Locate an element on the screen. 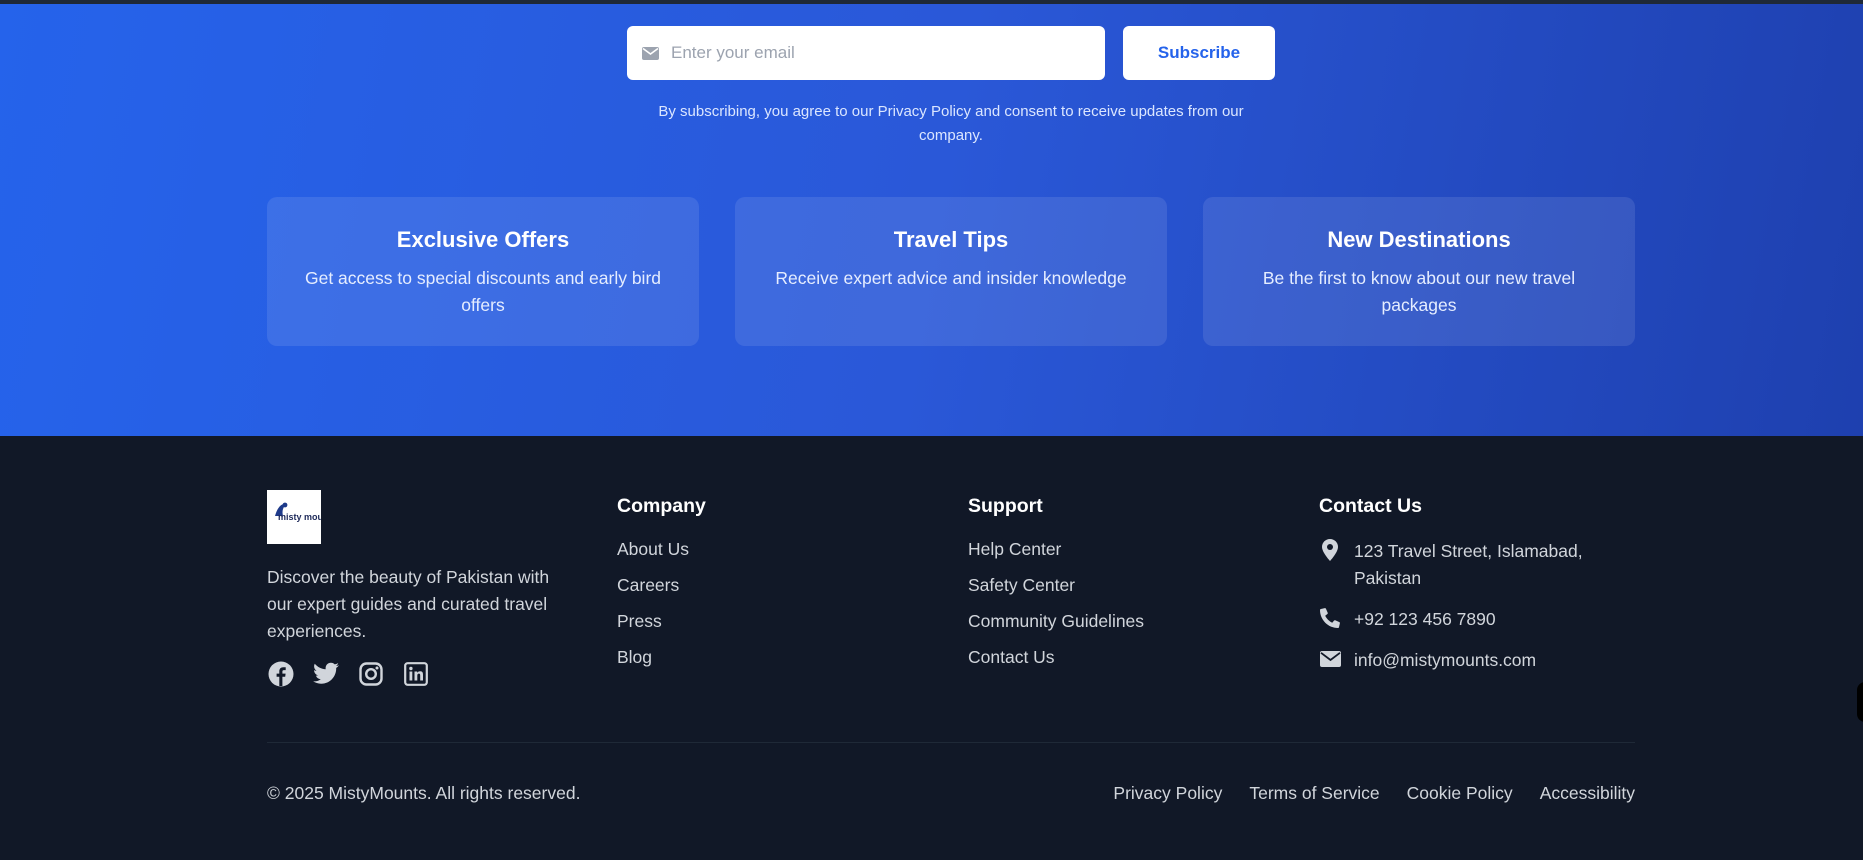  subscribe-form: Subscribe is located at coordinates (951, 53).